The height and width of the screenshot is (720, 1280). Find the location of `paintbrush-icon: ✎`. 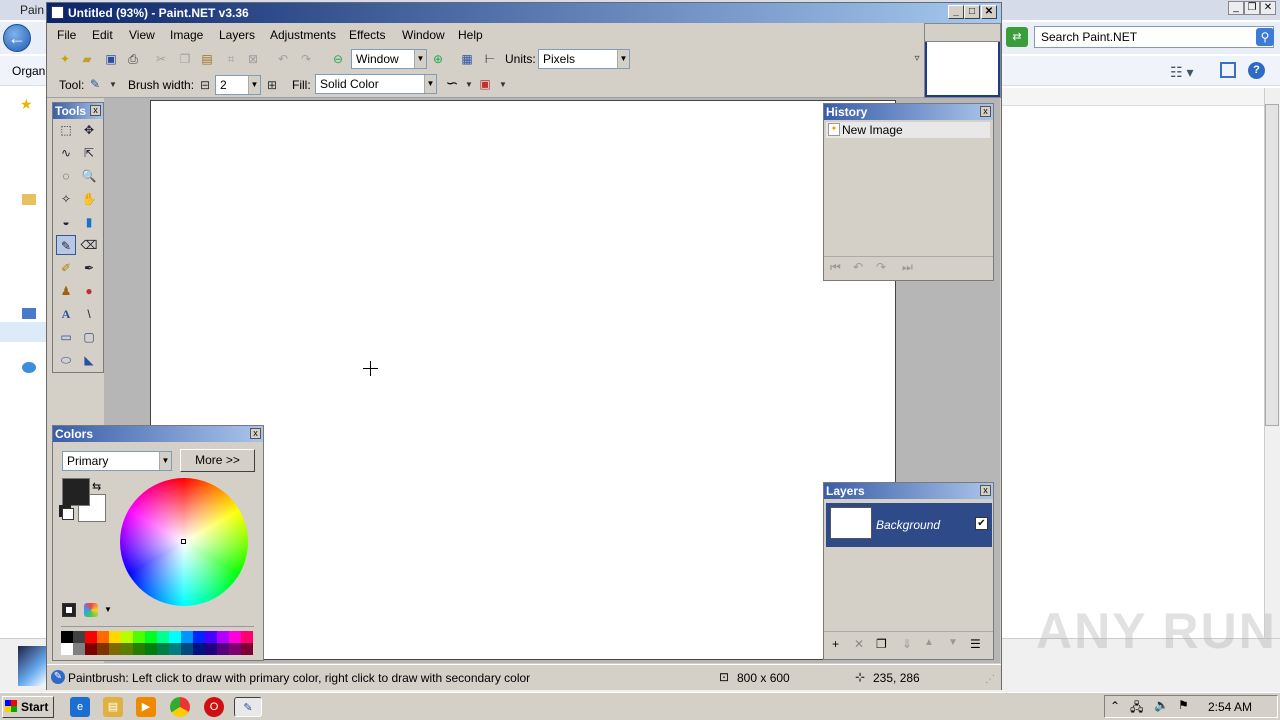

paintbrush-icon: ✎ is located at coordinates (95, 84).